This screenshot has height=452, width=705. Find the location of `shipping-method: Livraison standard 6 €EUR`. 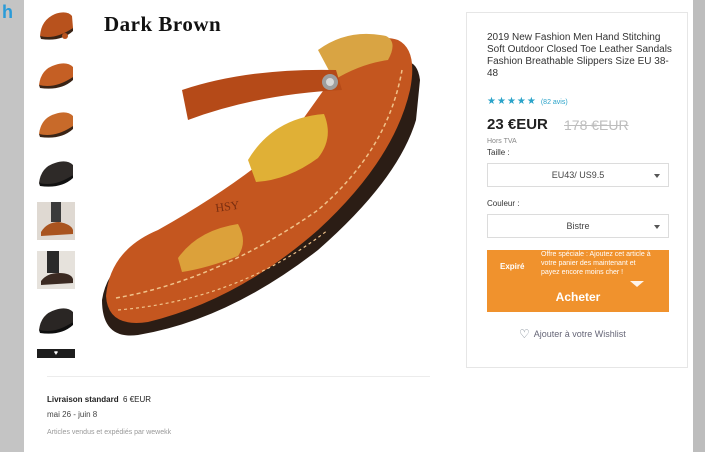

shipping-method: Livraison standard 6 €EUR is located at coordinates (99, 399).